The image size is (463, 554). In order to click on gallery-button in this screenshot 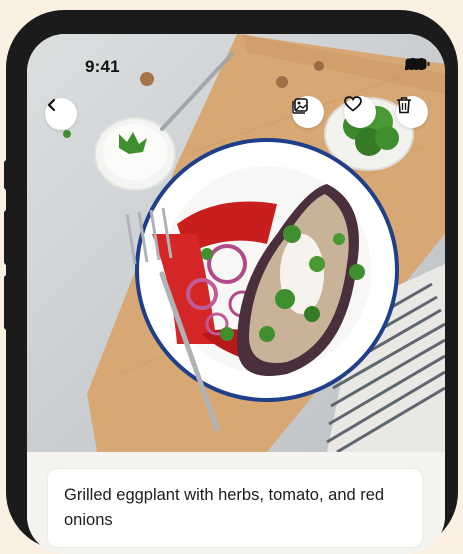, I will do `click(308, 112)`.